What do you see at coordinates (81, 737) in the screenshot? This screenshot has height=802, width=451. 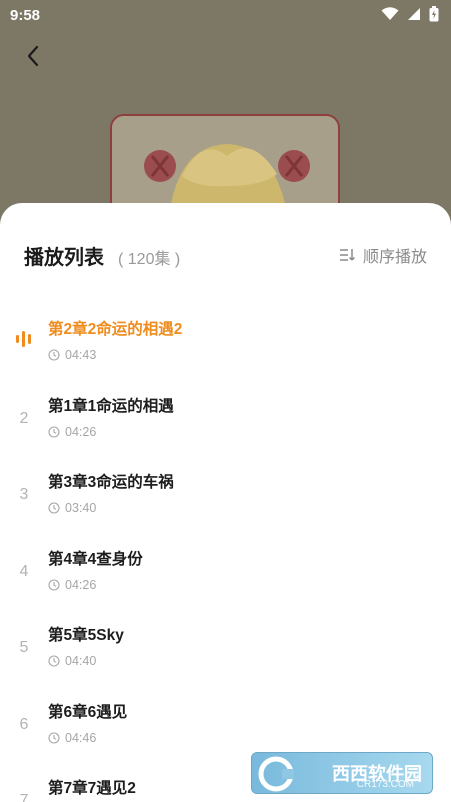 I see `episode-duration-text: 04:46` at bounding box center [81, 737].